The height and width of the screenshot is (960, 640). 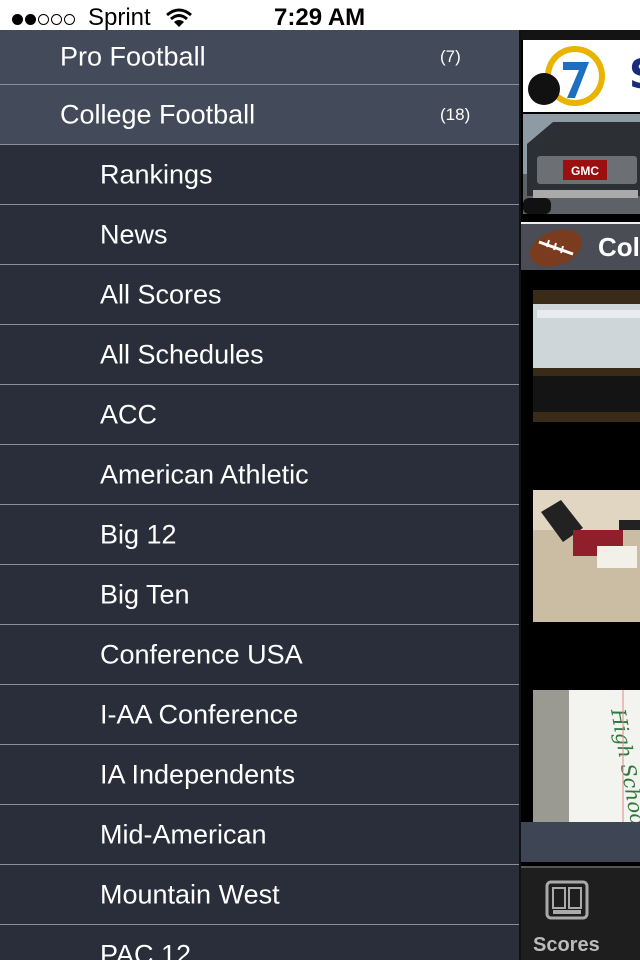 What do you see at coordinates (259, 535) in the screenshot?
I see `menu-item-big-12: Big 12` at bounding box center [259, 535].